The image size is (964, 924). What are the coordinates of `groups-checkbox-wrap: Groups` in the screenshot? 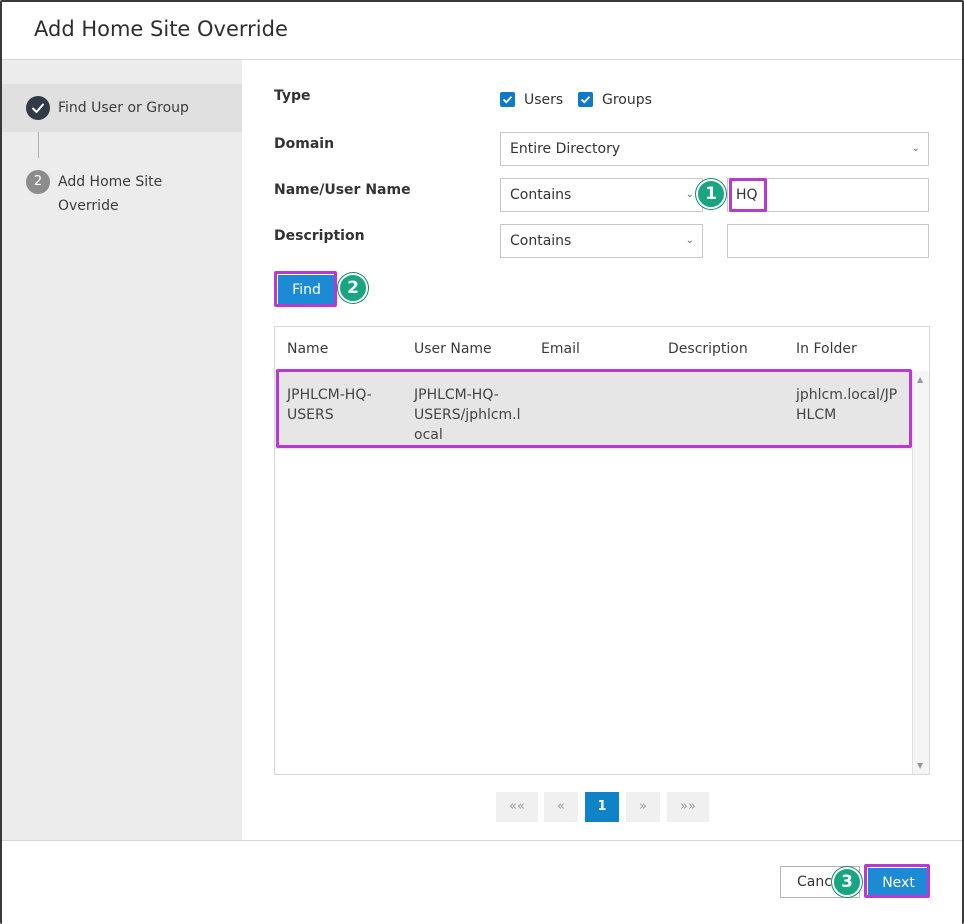 It's located at (618, 100).